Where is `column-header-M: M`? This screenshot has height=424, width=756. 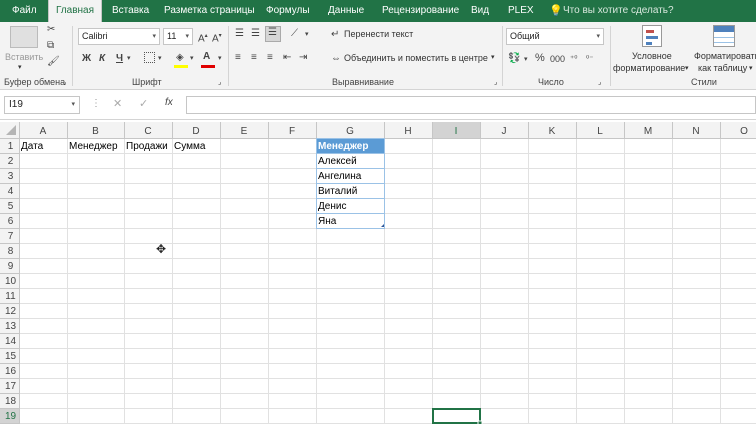
column-header-M: M is located at coordinates (648, 131).